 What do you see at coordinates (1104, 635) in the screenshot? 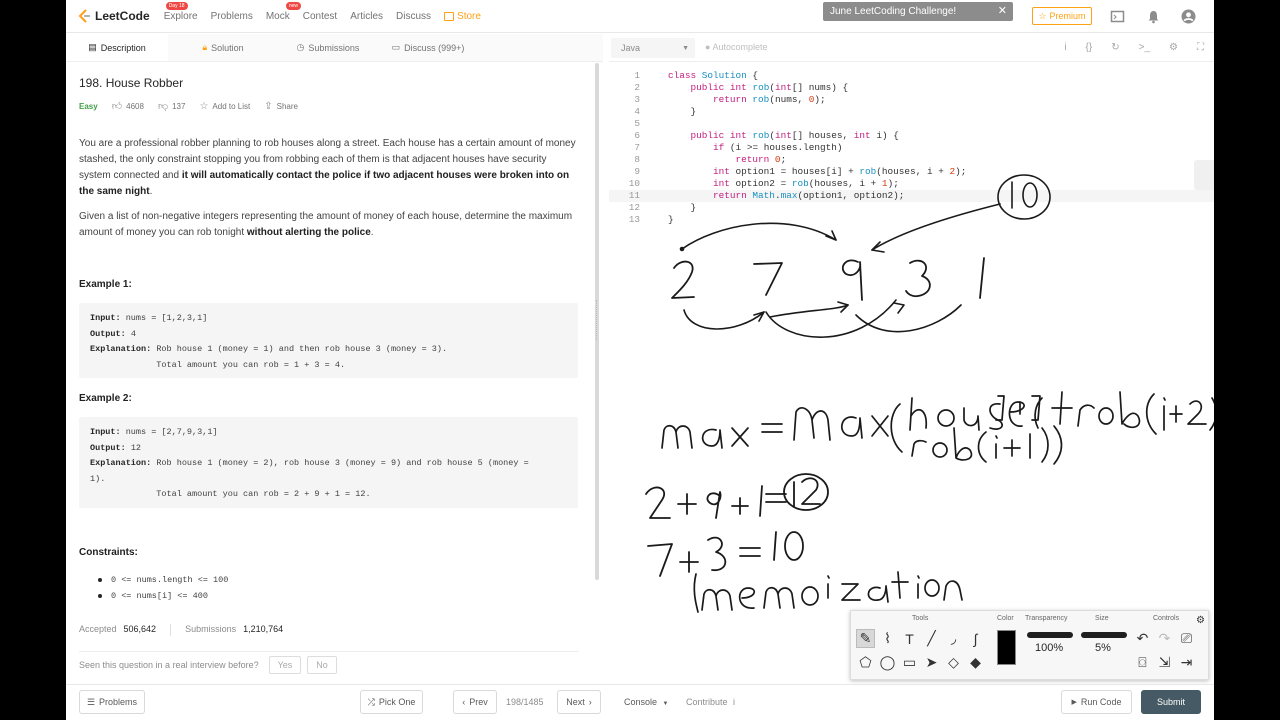
I see `size-slider` at bounding box center [1104, 635].